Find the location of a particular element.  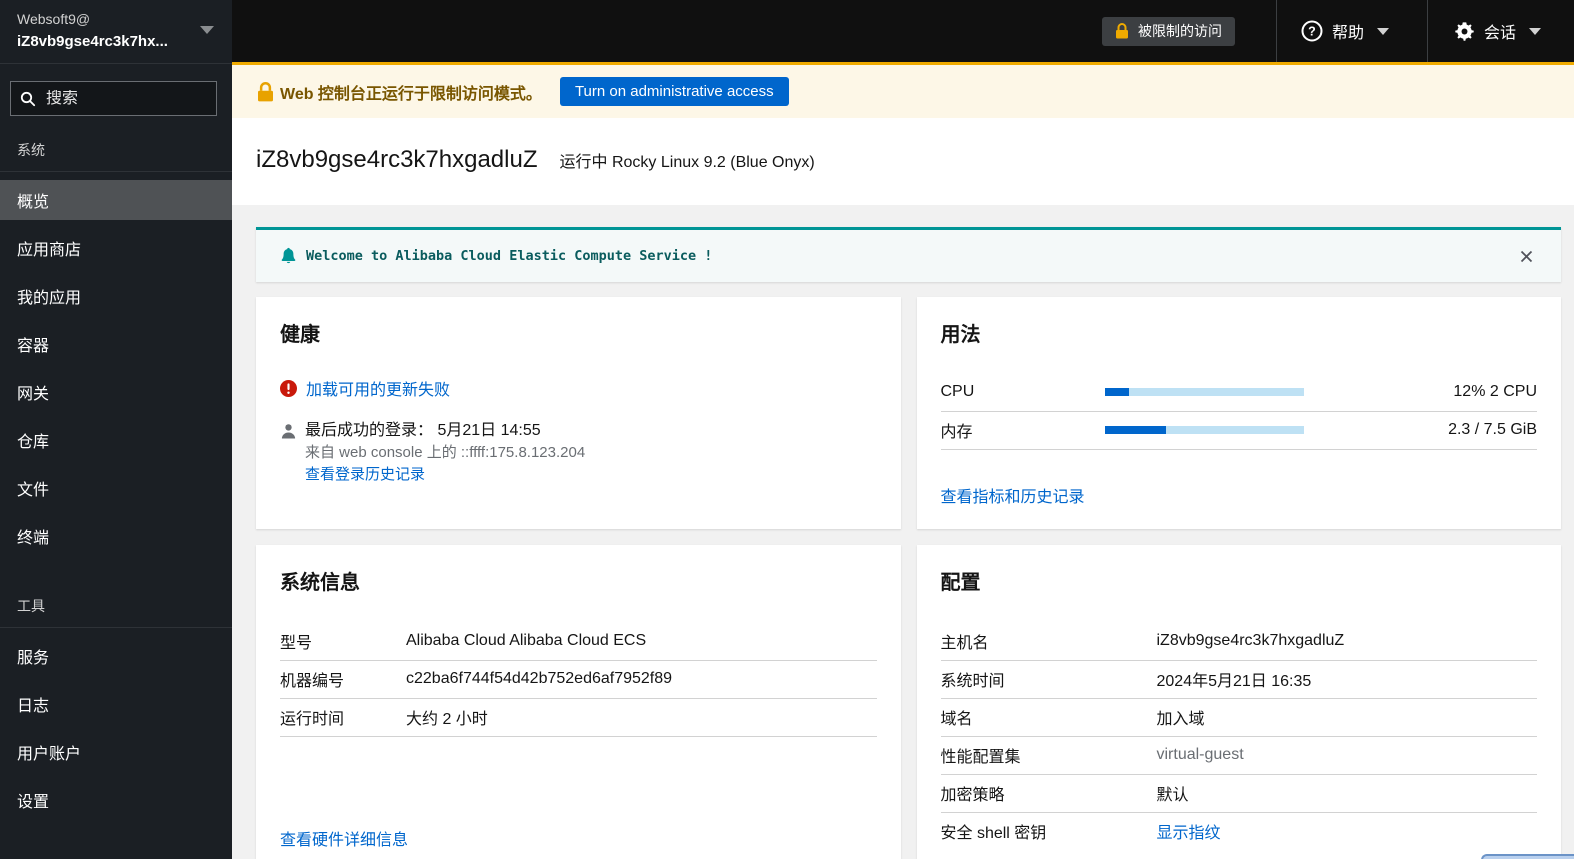

usage-card-title: 用法 is located at coordinates (960, 335).